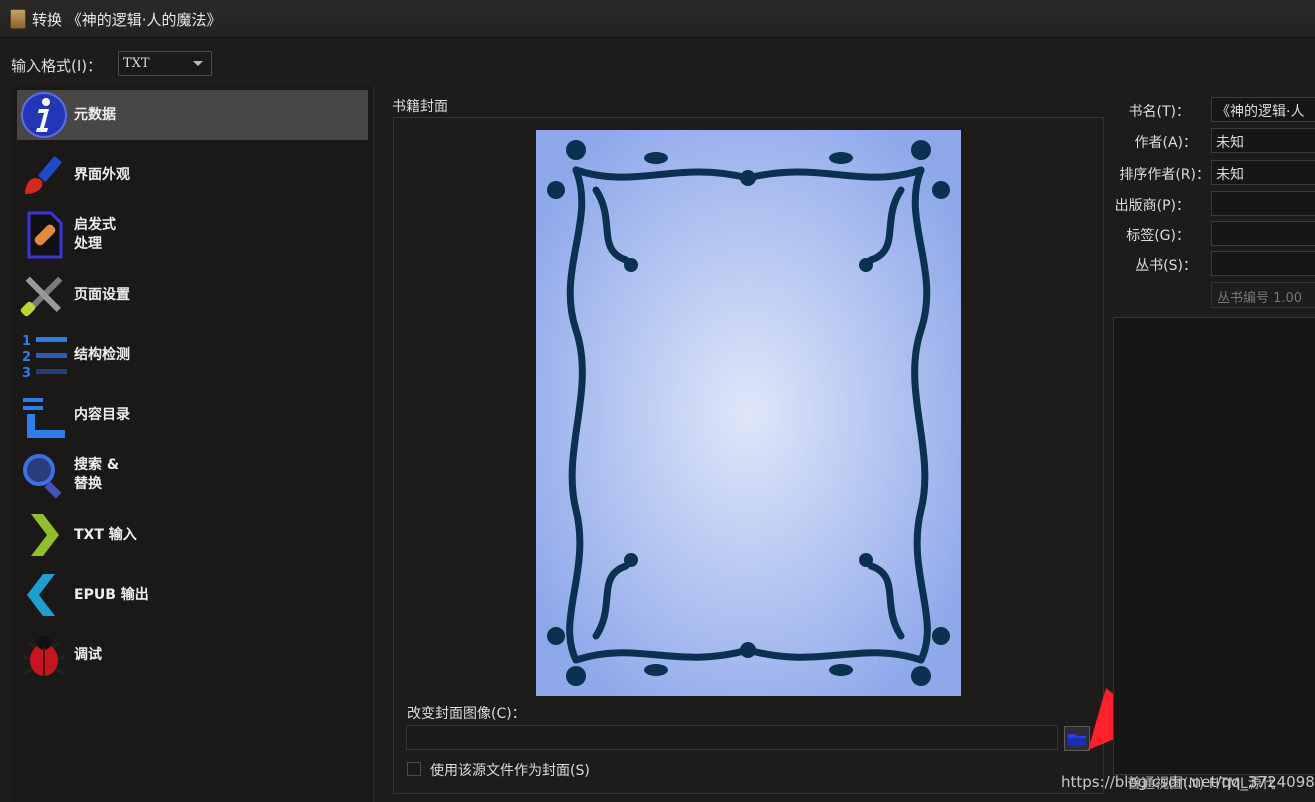 This screenshot has height=802, width=1315. Describe the element at coordinates (102, 415) in the screenshot. I see `sidebar-item-label: 内容目录` at that location.